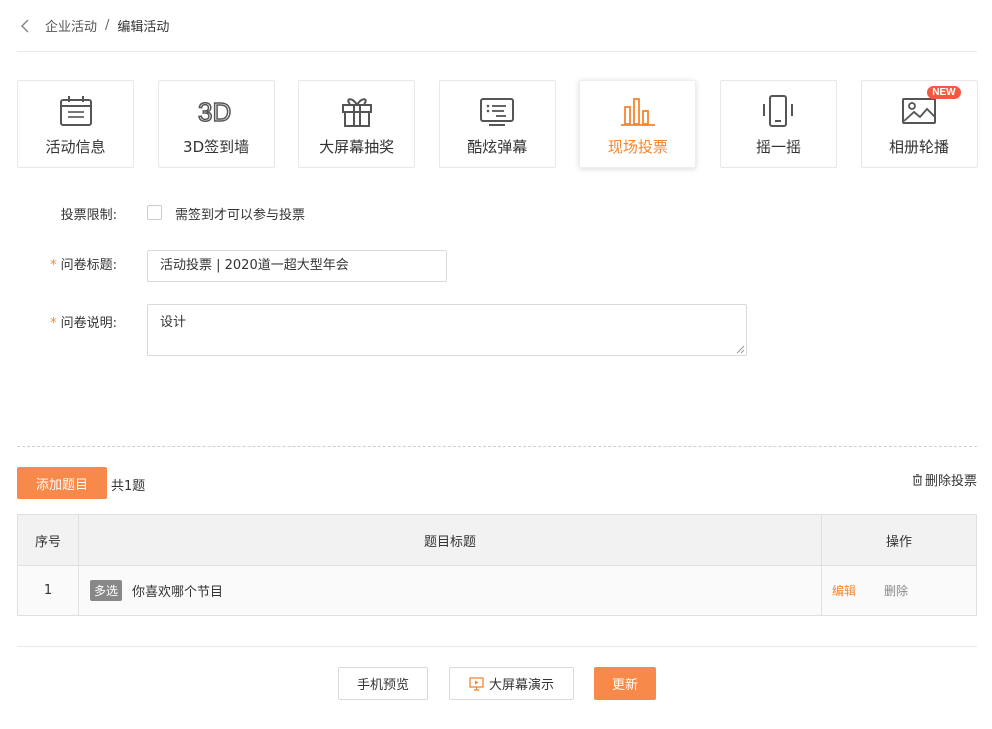 Image resolution: width=992 pixels, height=729 pixels. What do you see at coordinates (88, 215) in the screenshot?
I see `restriction-label: 投票限制:` at bounding box center [88, 215].